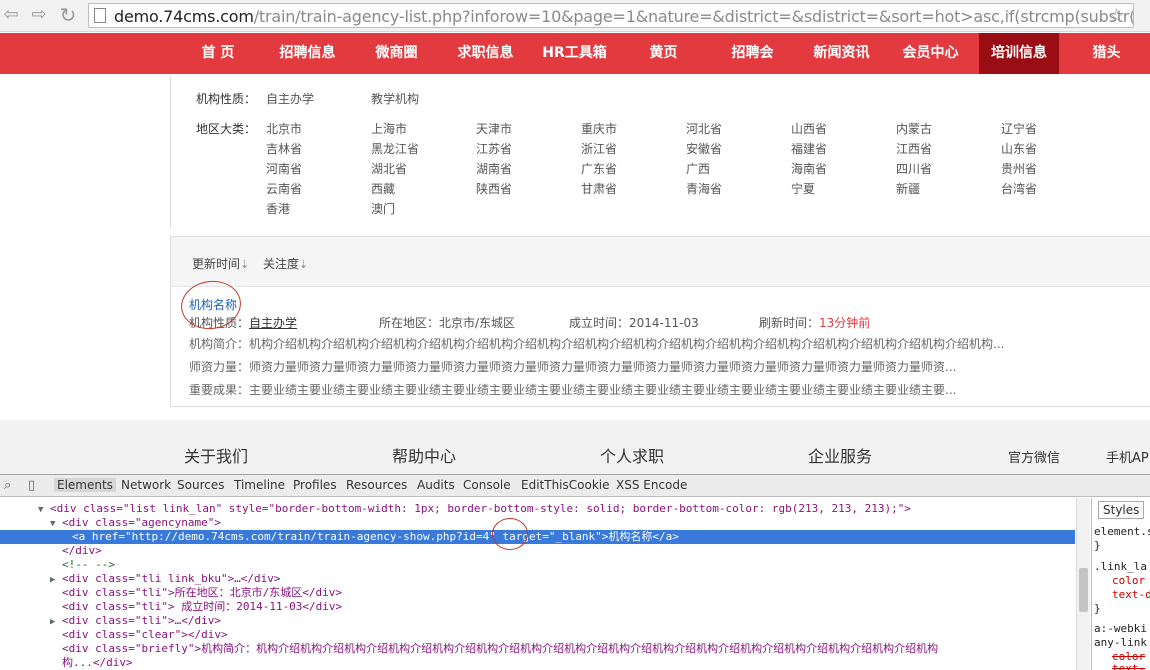 The height and width of the screenshot is (670, 1150). What do you see at coordinates (284, 128) in the screenshot?
I see `district-option: 北京市` at bounding box center [284, 128].